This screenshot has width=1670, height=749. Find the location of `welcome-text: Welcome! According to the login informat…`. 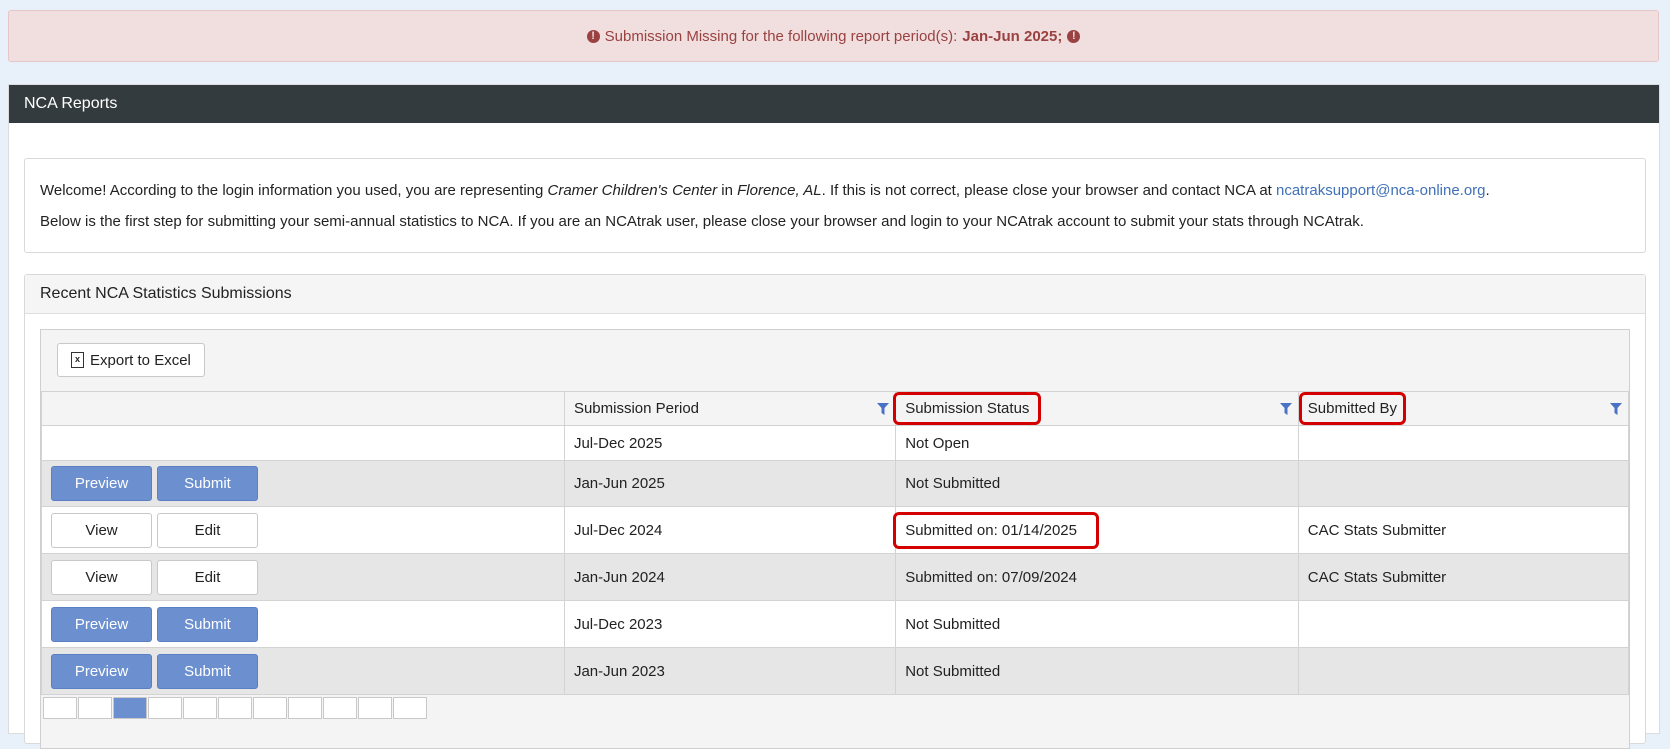

welcome-text: Welcome! According to the login informat… is located at coordinates (294, 190).